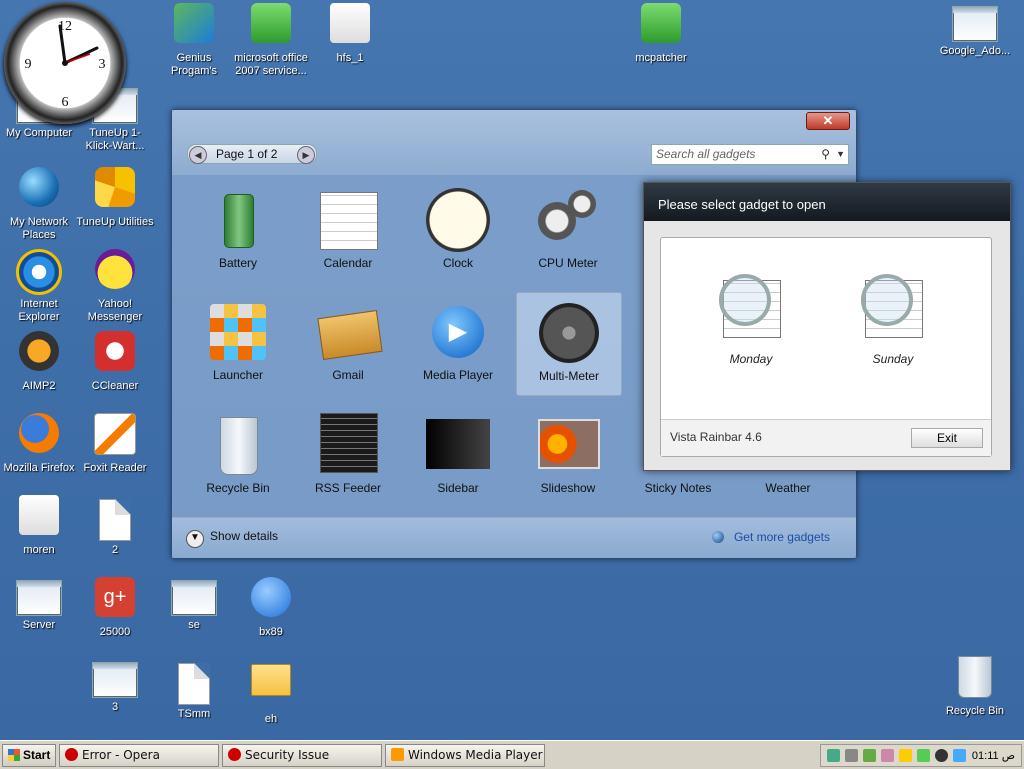  I want to click on desktop-icon-yahoo-messenger: Yahoo! Messenger, so click(115, 285).